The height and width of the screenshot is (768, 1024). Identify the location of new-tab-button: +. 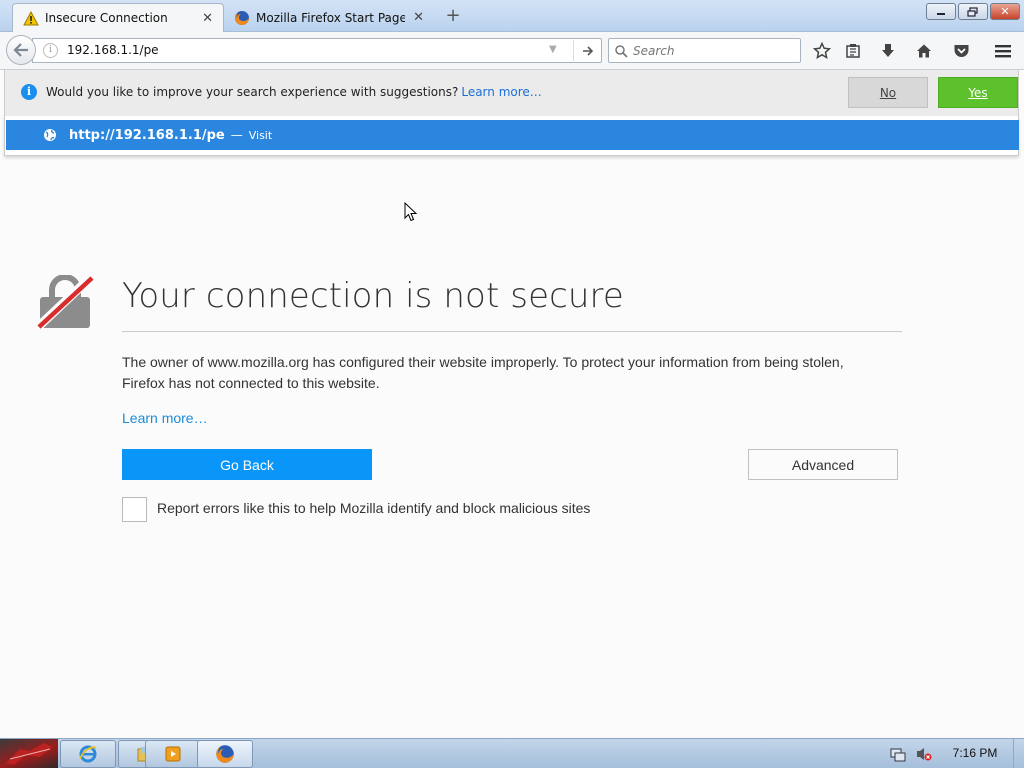
(453, 17).